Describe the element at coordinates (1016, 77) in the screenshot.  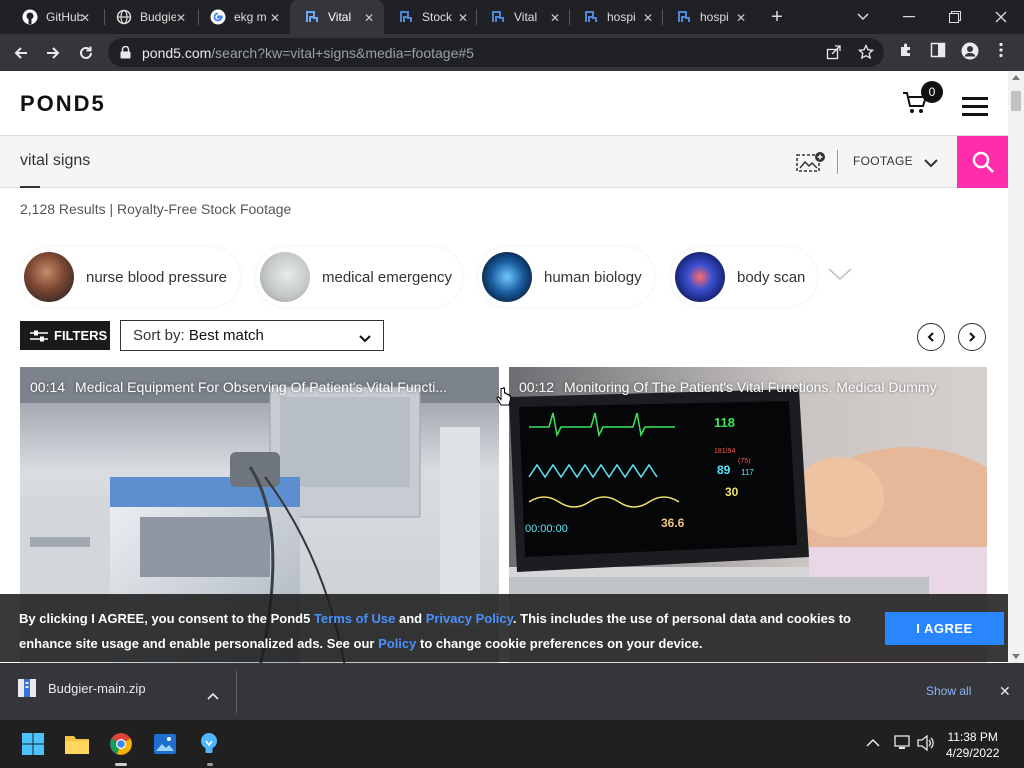
I see `scroll-up-arrow-icon` at that location.